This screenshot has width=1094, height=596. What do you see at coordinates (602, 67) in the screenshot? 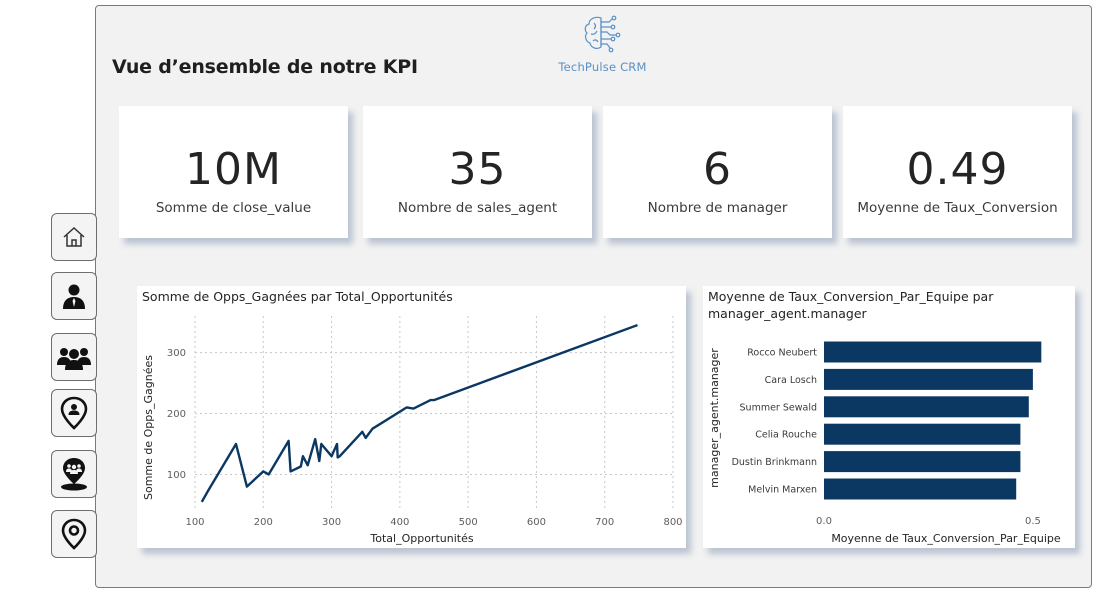
I see `logo-text: TechPulse CRM` at bounding box center [602, 67].